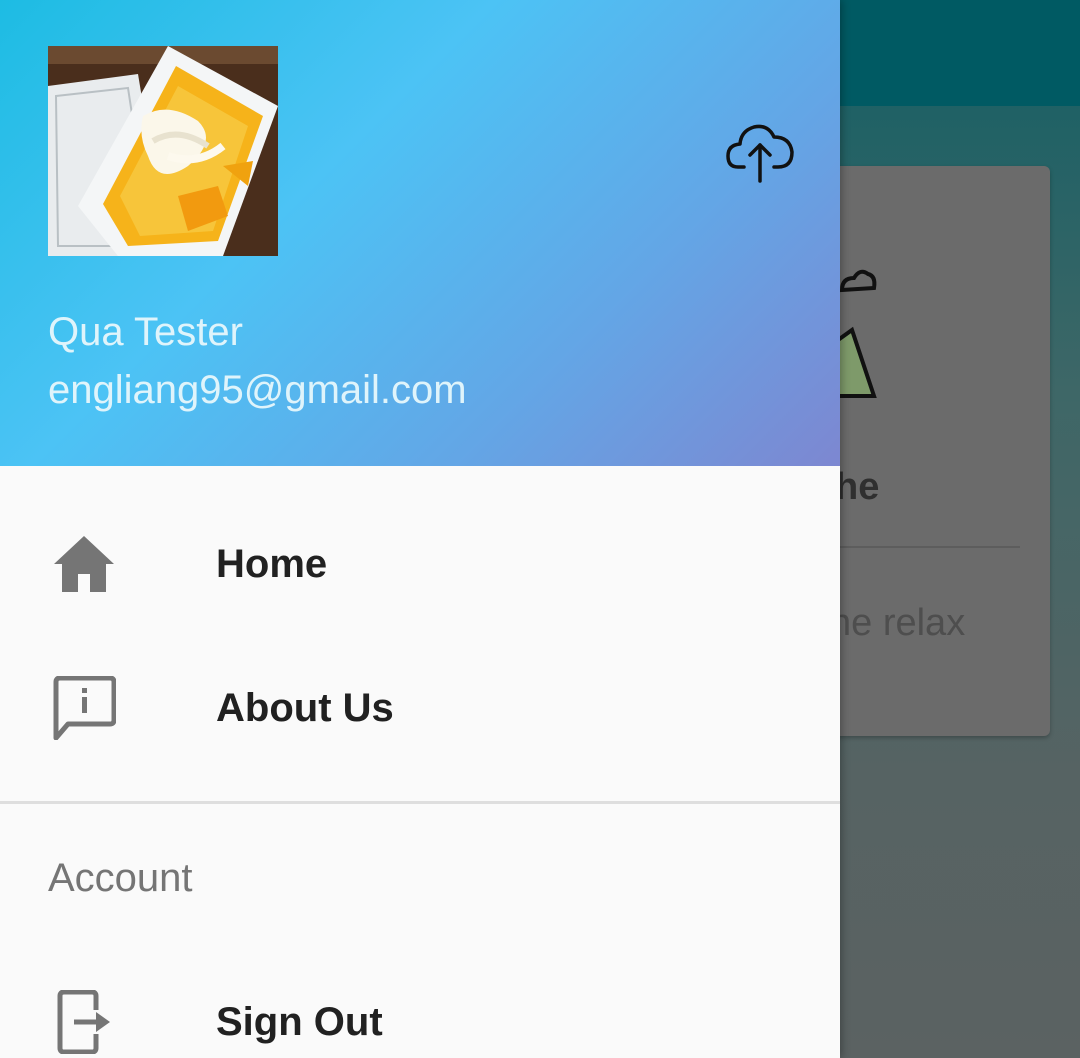  I want to click on user-email: engliang95@gmail.com, so click(257, 390).